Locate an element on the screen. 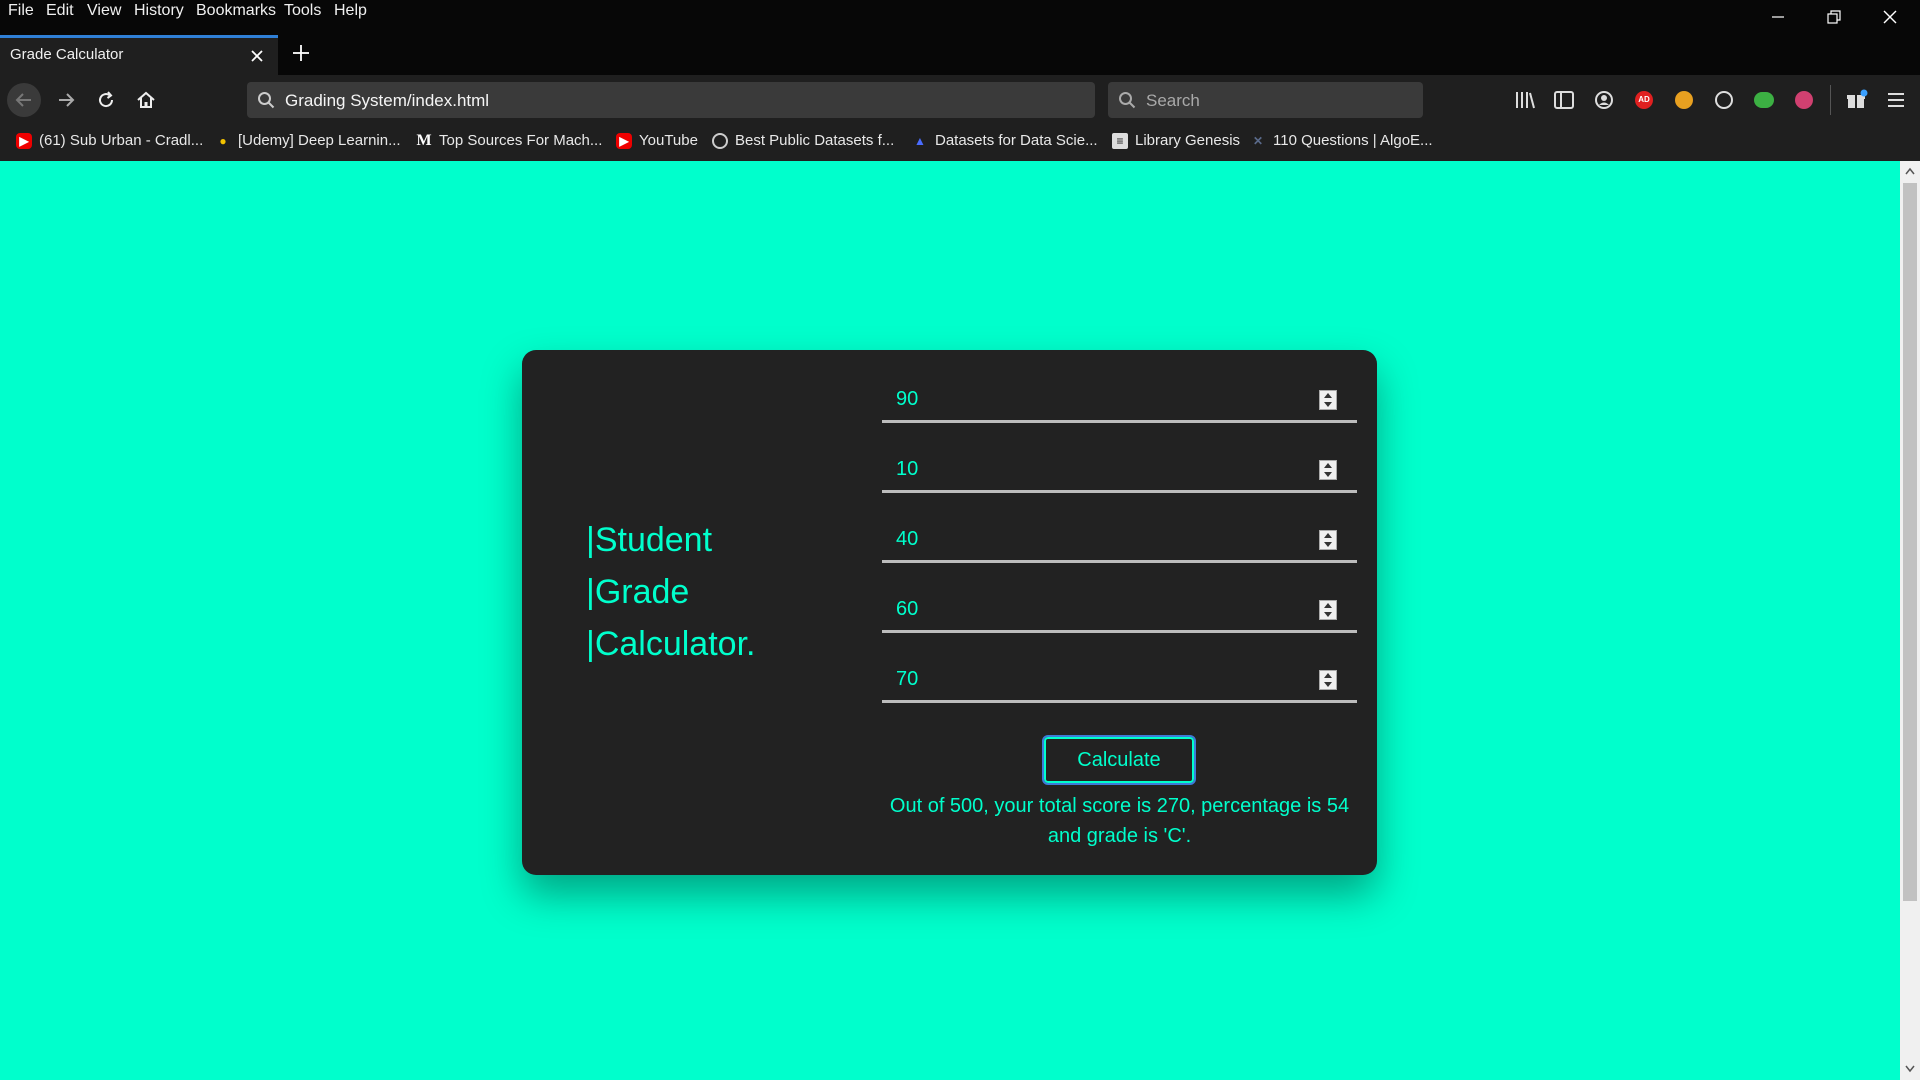 The image size is (1920, 1080). tab-bar: Grade Calculator is located at coordinates (960, 51).